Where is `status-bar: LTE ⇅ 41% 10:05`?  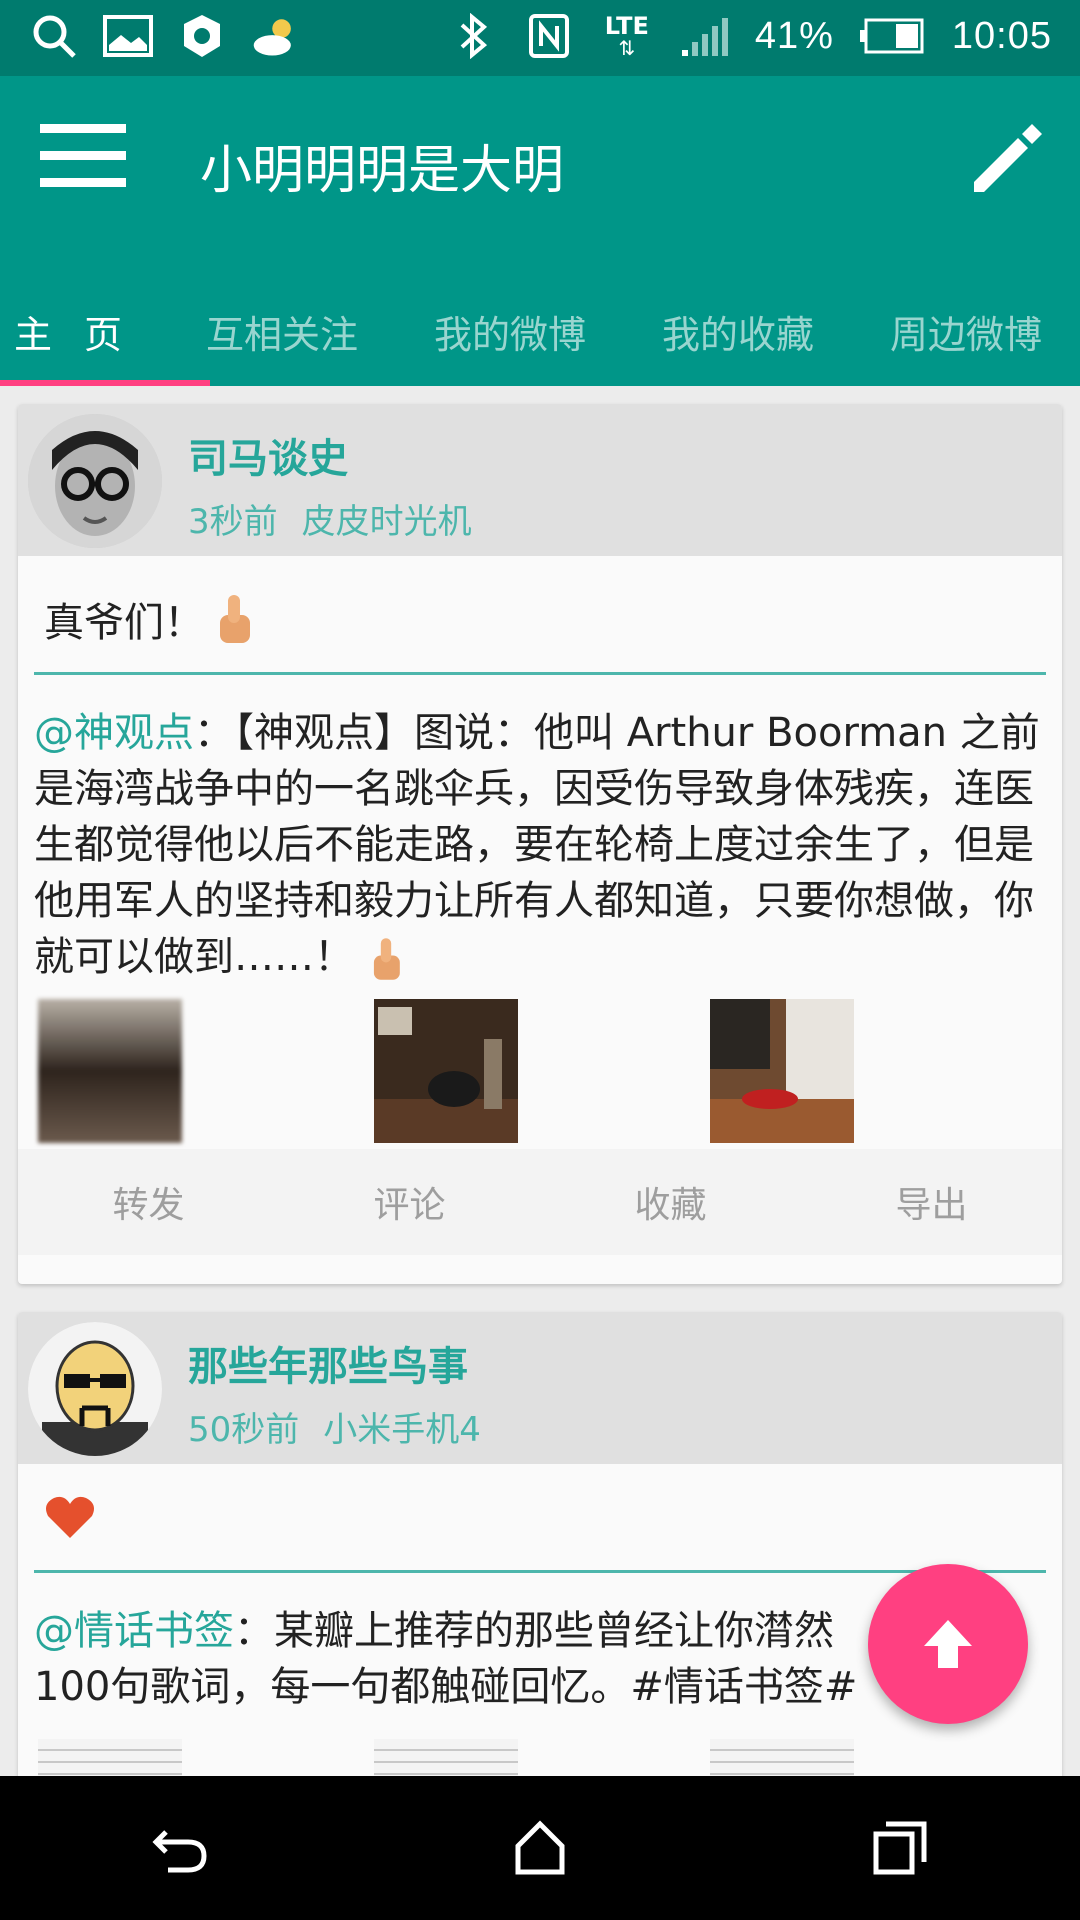
status-bar: LTE ⇅ 41% 10:05 is located at coordinates (540, 38).